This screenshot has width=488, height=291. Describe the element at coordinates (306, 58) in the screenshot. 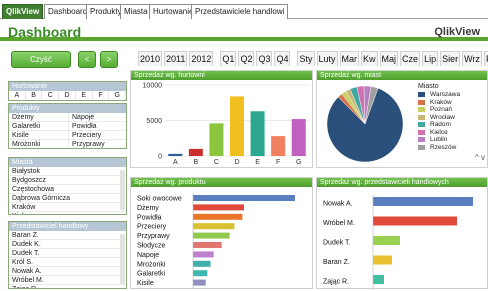

I see `date-filter-sty: Sty` at that location.